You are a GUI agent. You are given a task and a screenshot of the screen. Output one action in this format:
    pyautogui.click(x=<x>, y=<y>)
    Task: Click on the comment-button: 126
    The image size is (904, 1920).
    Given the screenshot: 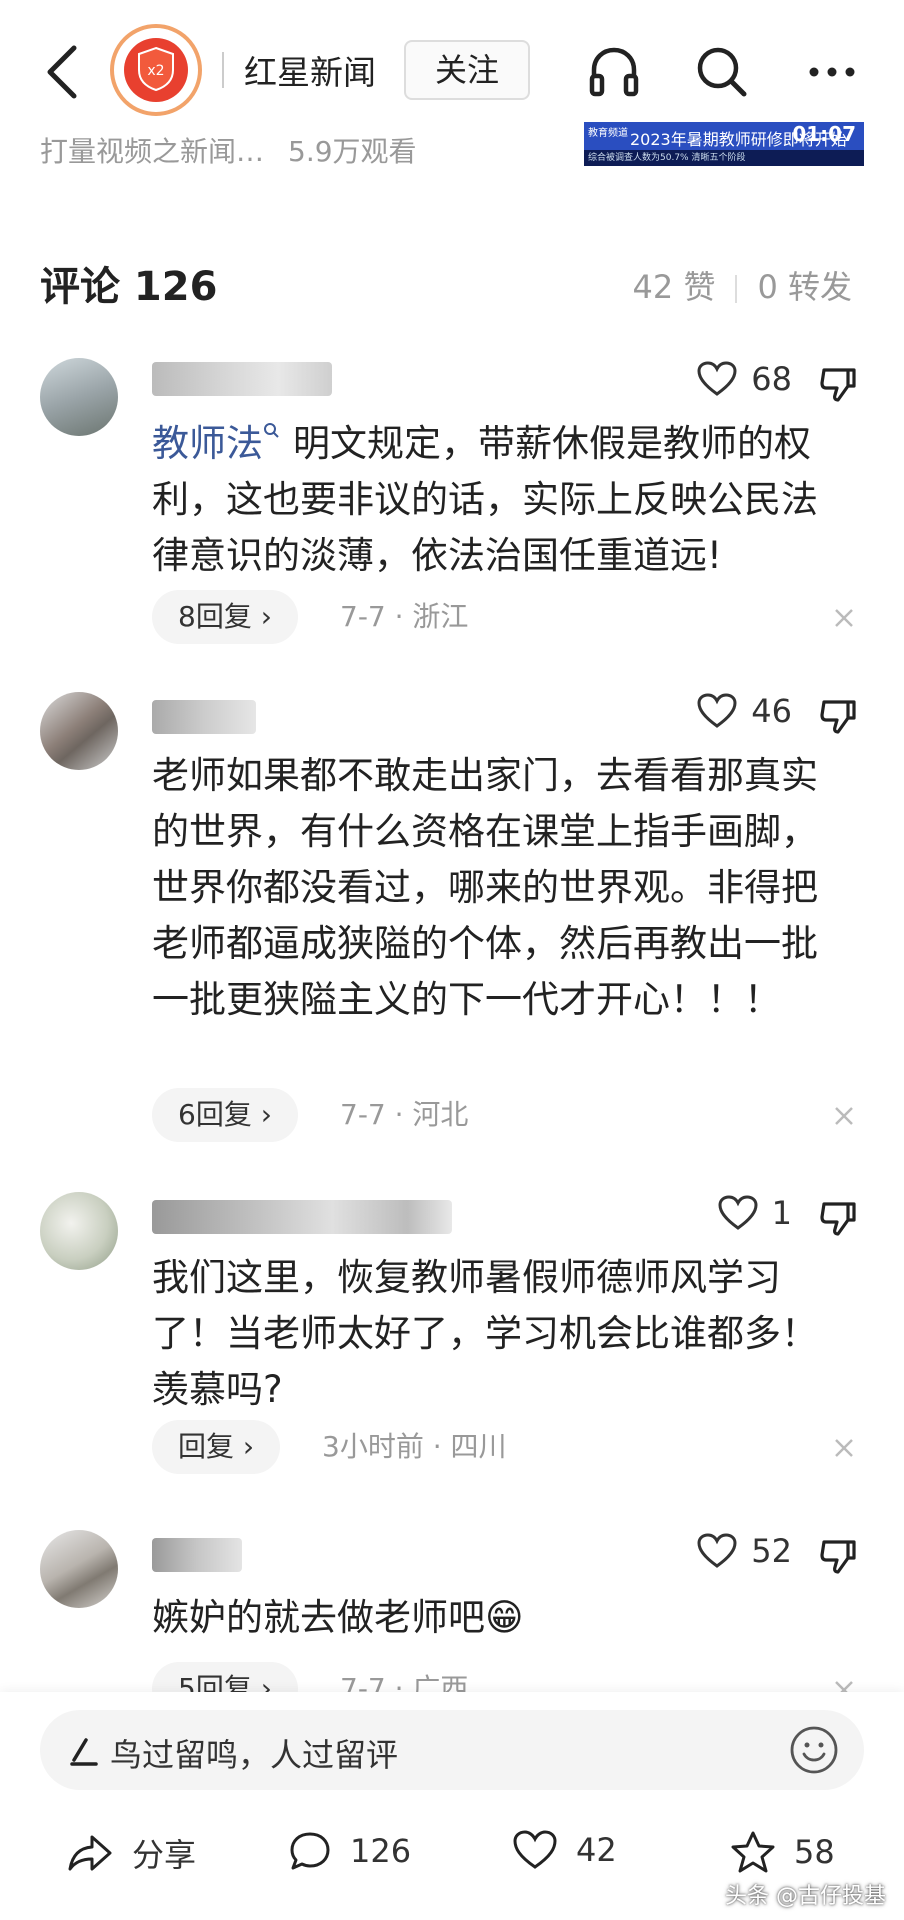 What is the action you would take?
    pyautogui.click(x=349, y=1851)
    